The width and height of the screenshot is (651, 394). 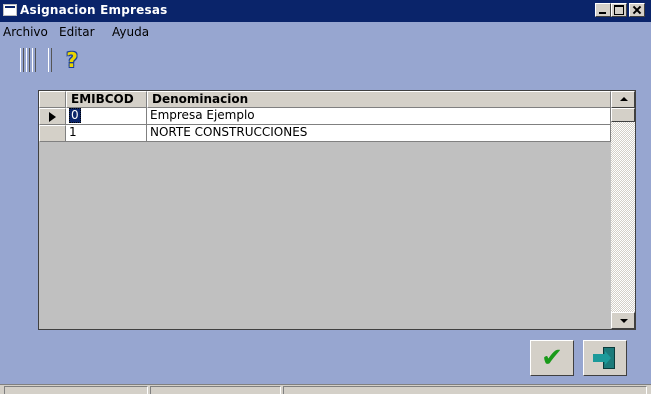 I want to click on window-title: Asignacion Empresas, so click(x=94, y=10).